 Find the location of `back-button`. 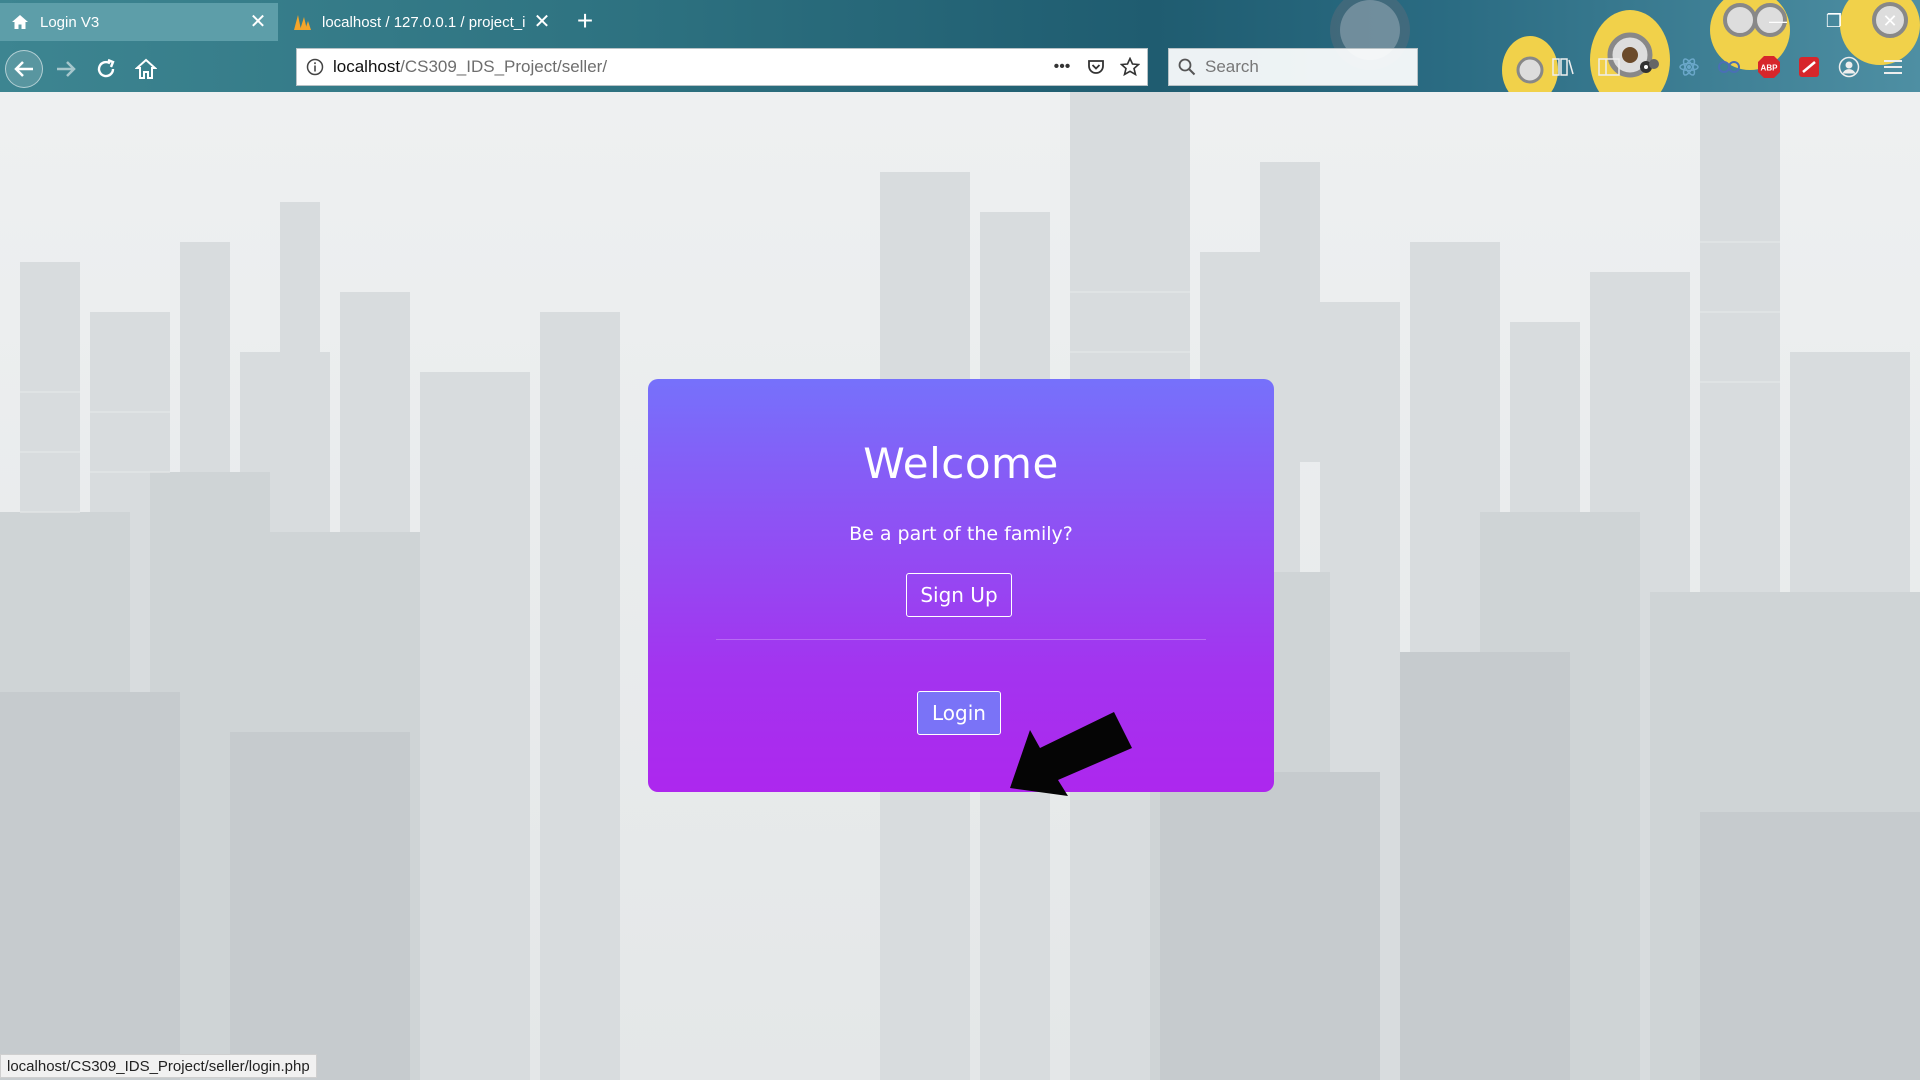

back-button is located at coordinates (24, 69).